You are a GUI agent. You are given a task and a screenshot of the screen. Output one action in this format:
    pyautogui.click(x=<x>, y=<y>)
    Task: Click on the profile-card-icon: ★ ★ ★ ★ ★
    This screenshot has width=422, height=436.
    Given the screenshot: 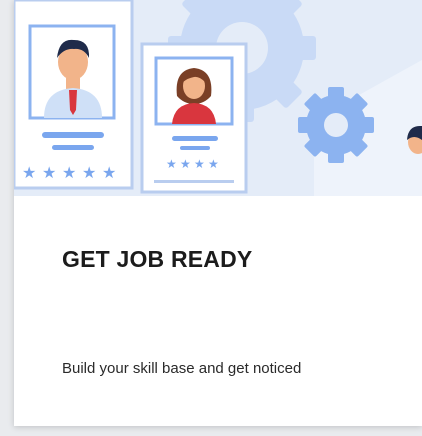 What is the action you would take?
    pyautogui.click(x=74, y=95)
    